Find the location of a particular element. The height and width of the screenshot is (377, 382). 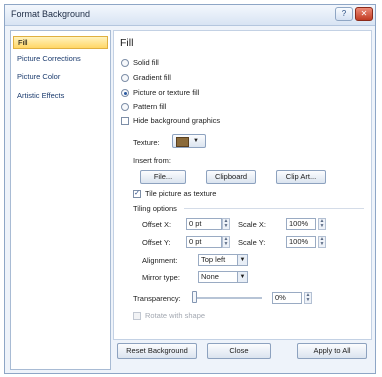

gradient-fill-label: Gradient fill is located at coordinates (152, 77).